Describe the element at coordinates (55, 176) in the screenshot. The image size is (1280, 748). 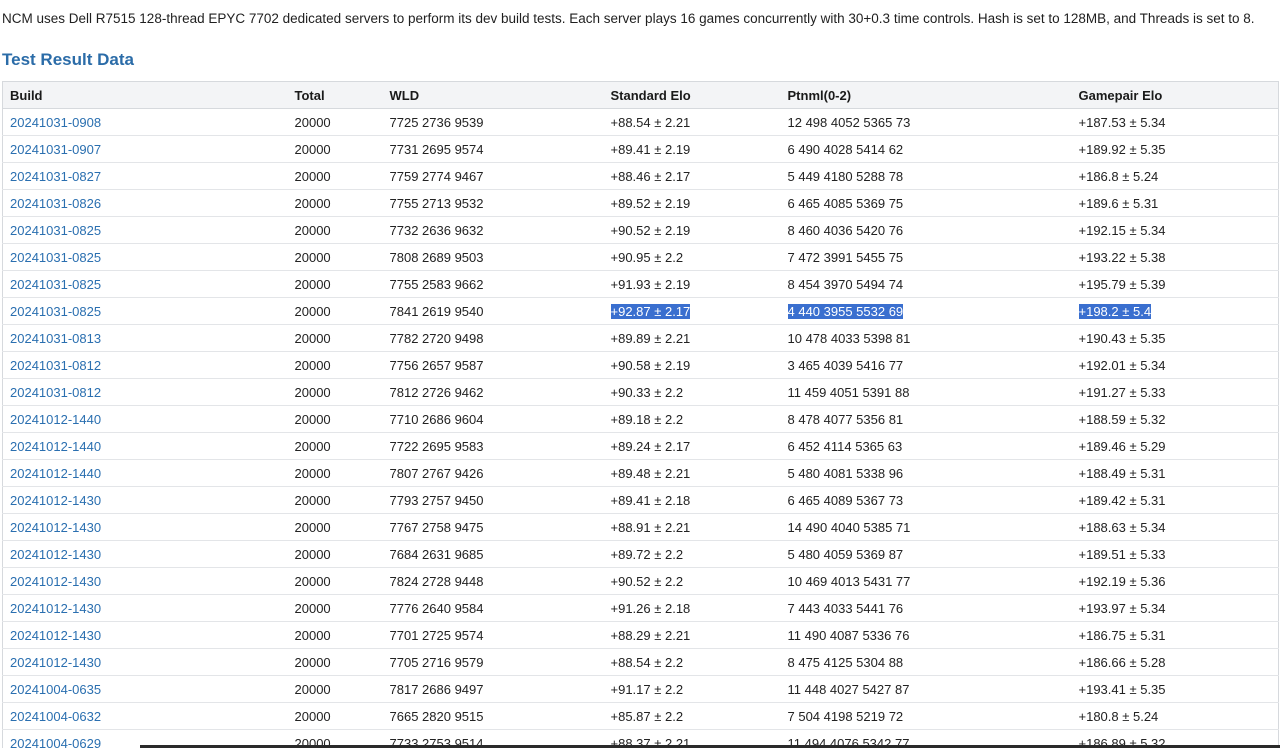
I see `build-link: 20241031-0827` at that location.